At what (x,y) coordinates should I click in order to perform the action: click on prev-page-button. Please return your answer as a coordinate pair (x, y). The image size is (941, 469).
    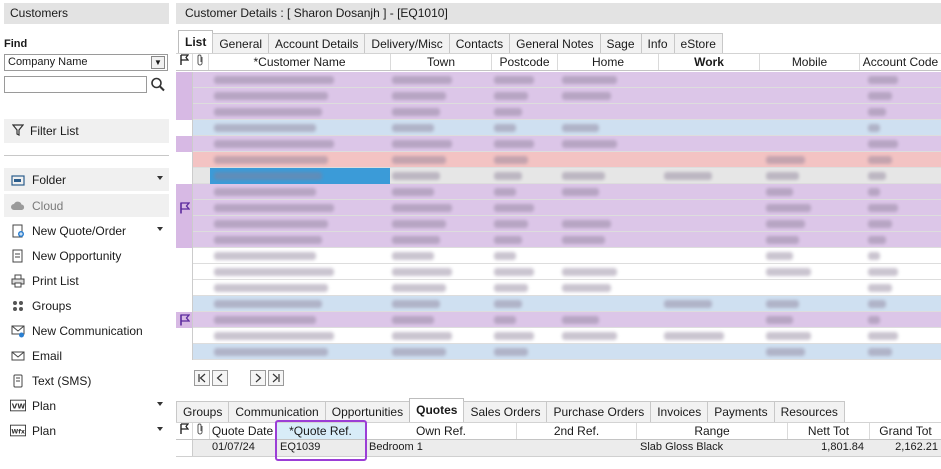
    Looking at the image, I should click on (220, 378).